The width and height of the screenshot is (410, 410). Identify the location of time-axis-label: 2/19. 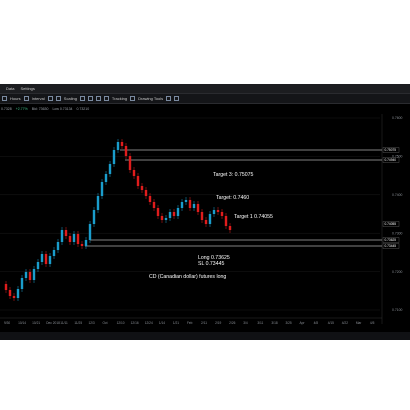
(218, 323).